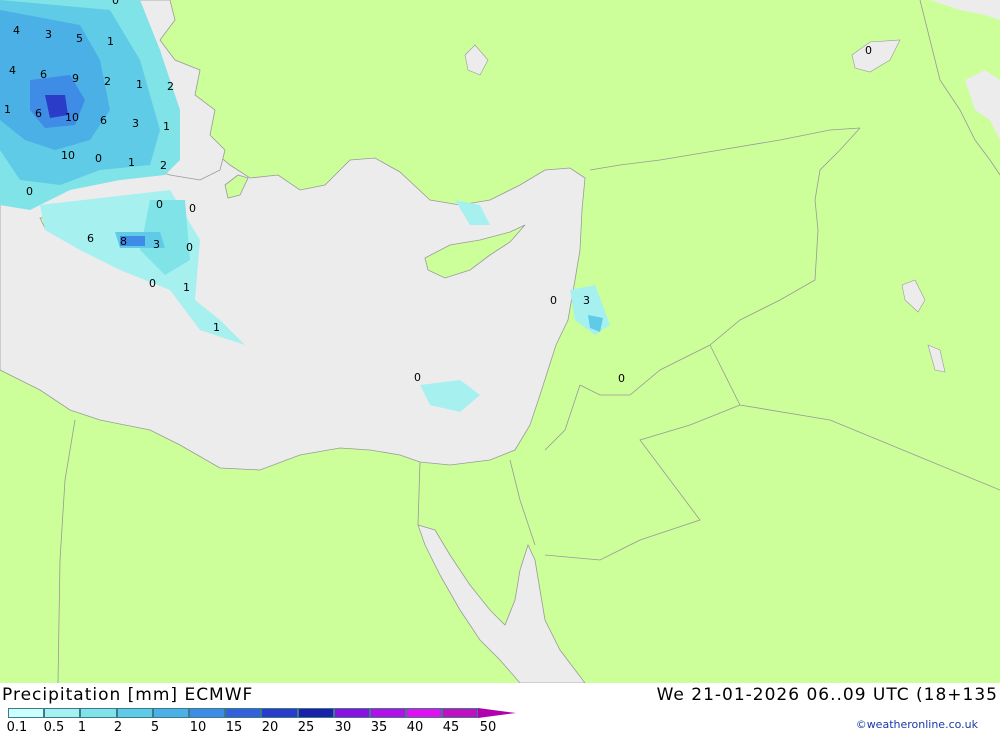 The image size is (1000, 735). Describe the element at coordinates (260, 727) in the screenshot. I see `legend-labels: 0.1 0.5 1 2 5 10 15 20 25 30 35 40 45 50` at that location.